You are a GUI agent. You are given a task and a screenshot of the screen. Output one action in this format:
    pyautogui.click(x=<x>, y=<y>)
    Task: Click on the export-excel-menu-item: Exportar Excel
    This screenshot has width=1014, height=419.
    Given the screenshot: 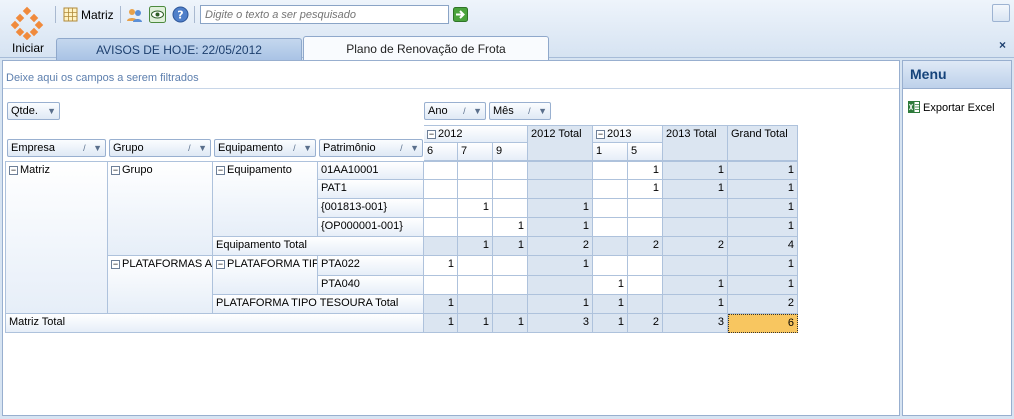 What is the action you would take?
    pyautogui.click(x=951, y=107)
    